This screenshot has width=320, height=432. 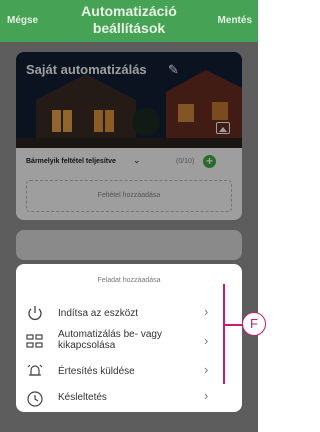 What do you see at coordinates (209, 161) in the screenshot?
I see `add-condition-plus-icon: +` at bounding box center [209, 161].